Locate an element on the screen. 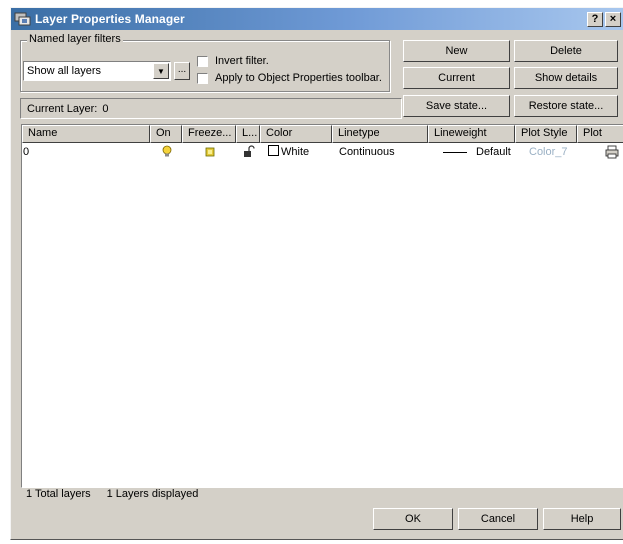 The width and height of the screenshot is (623, 544). column-header-plot-style: Plot Style is located at coordinates (546, 134).